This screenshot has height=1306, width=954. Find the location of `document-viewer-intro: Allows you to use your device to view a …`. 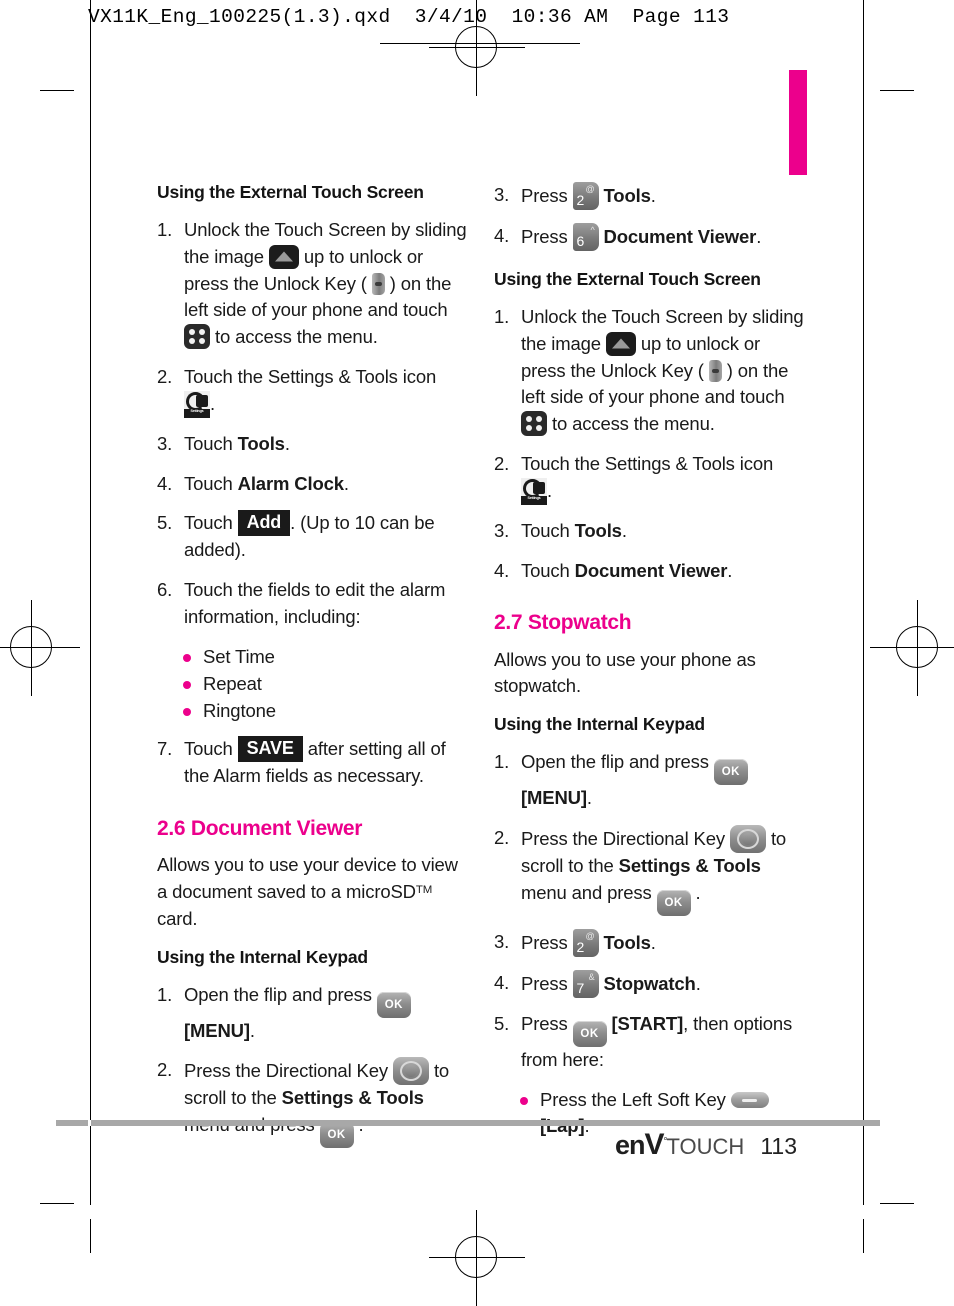

document-viewer-intro: Allows you to use your device to view a … is located at coordinates (312, 892).